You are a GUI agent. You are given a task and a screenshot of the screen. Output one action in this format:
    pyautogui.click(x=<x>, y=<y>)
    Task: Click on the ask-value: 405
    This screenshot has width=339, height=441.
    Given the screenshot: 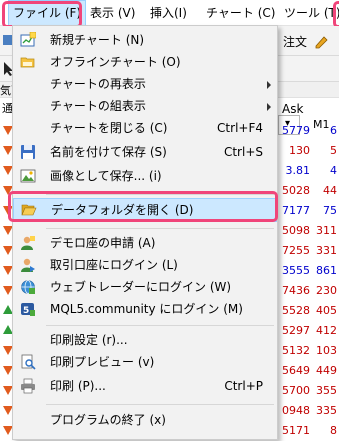 What is the action you would take?
    pyautogui.click(x=326, y=310)
    